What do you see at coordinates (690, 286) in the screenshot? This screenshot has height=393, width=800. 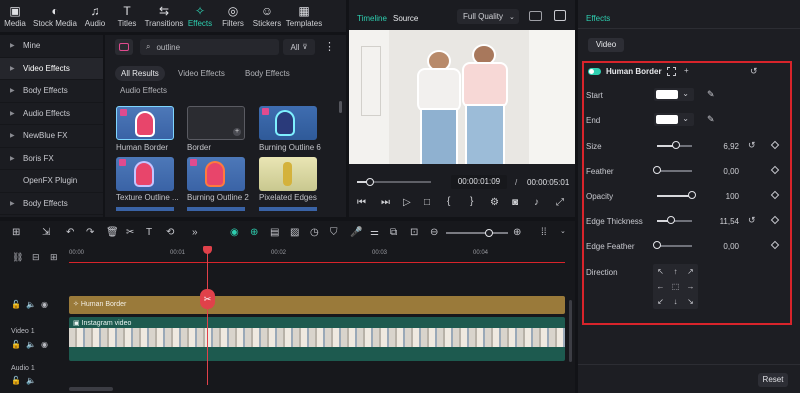 I see `direction-e-icon: →` at bounding box center [690, 286].